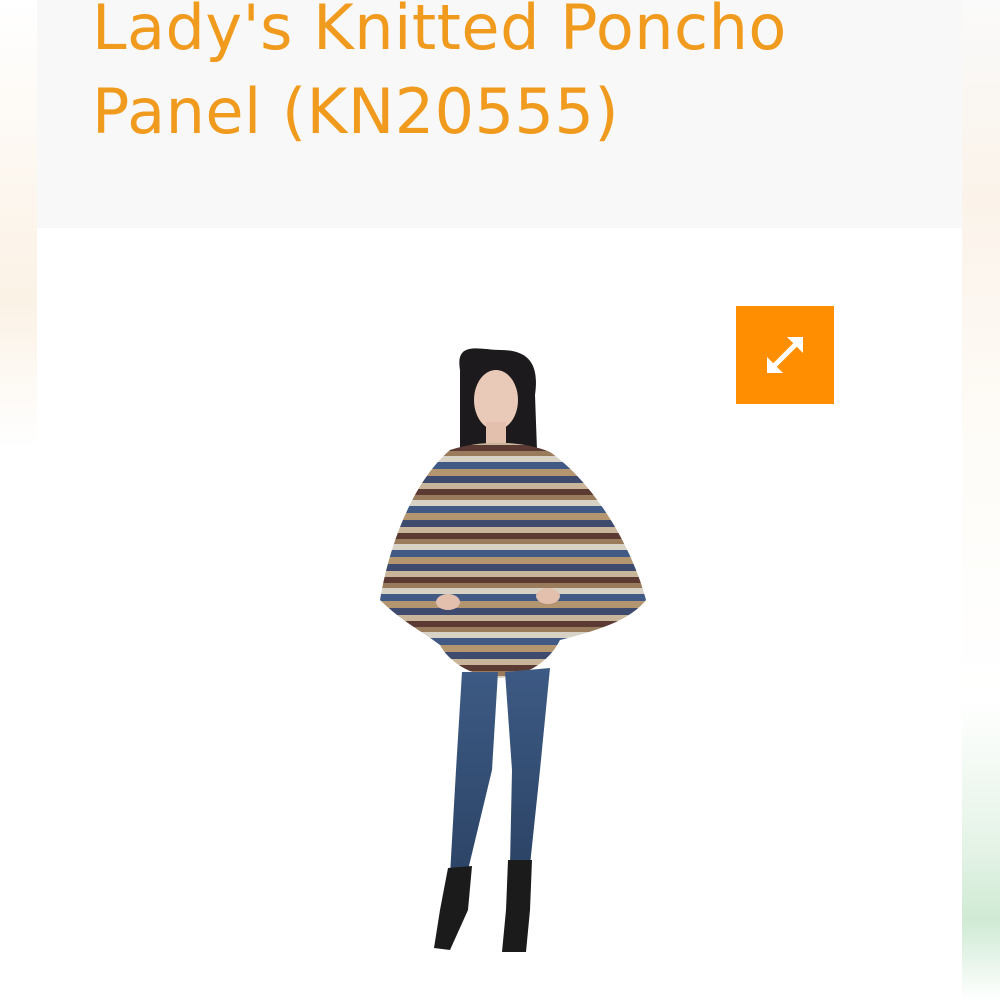  What do you see at coordinates (980, 500) in the screenshot?
I see `right-margin` at bounding box center [980, 500].